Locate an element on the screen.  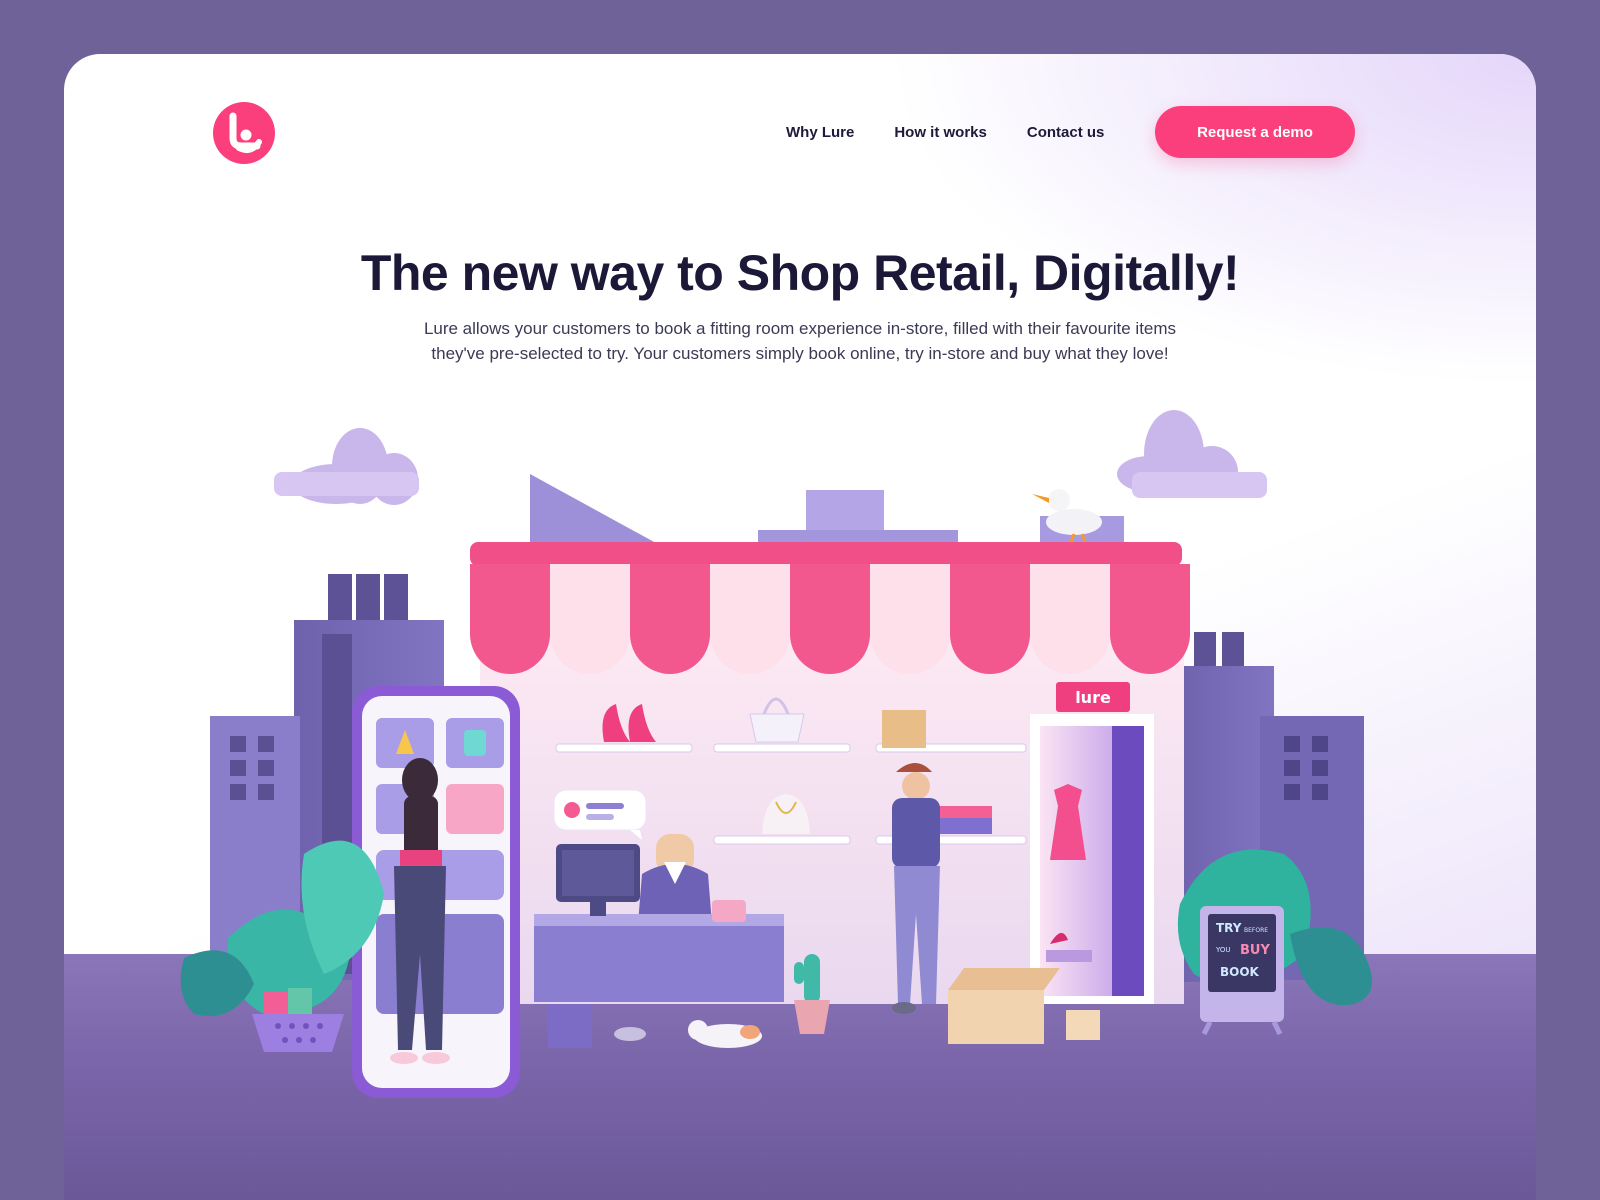
chalkboard-sign: TRY BEFORE YOU BUY BOOK is located at coordinates (1242, 971).